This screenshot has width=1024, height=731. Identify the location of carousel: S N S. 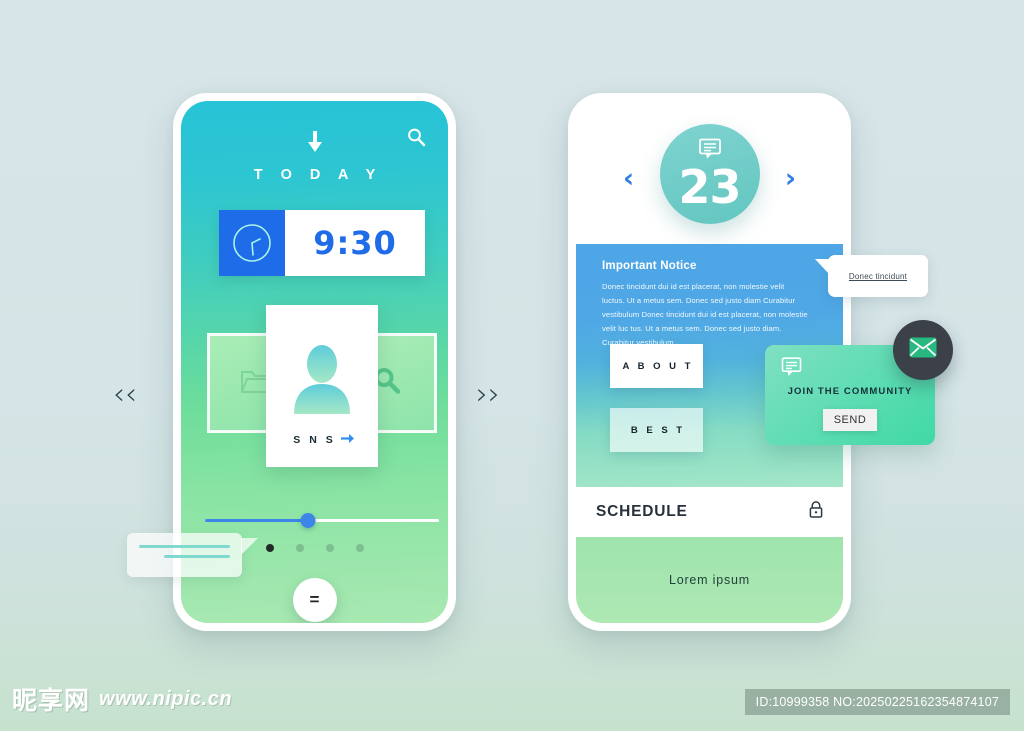
(322, 386).